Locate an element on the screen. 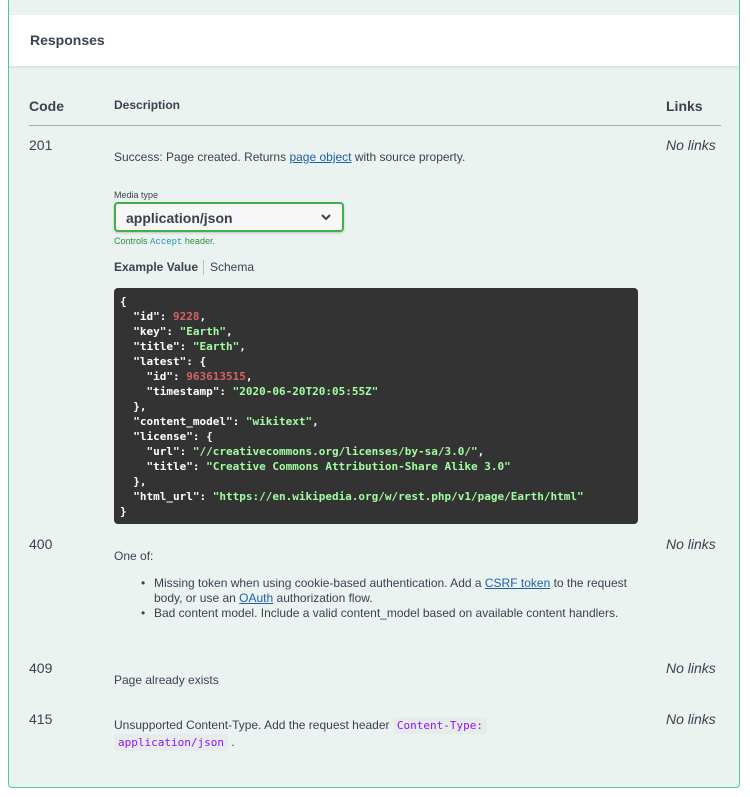 The height and width of the screenshot is (797, 750). header-divider is located at coordinates (375, 125).